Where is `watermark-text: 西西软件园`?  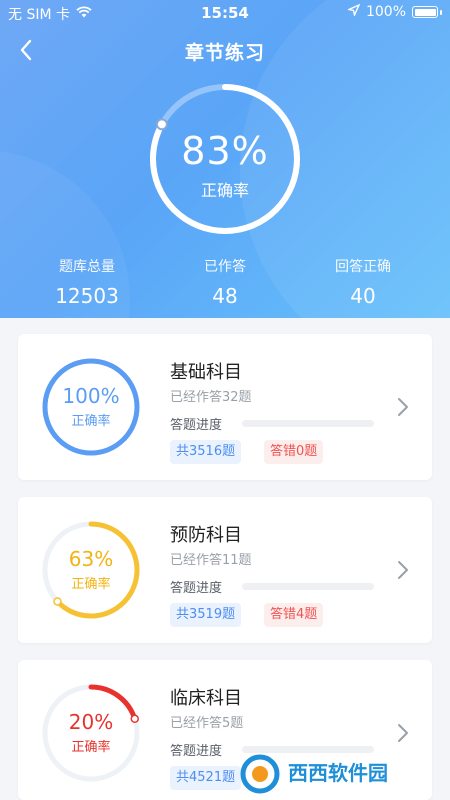 watermark-text: 西西软件园 is located at coordinates (338, 773).